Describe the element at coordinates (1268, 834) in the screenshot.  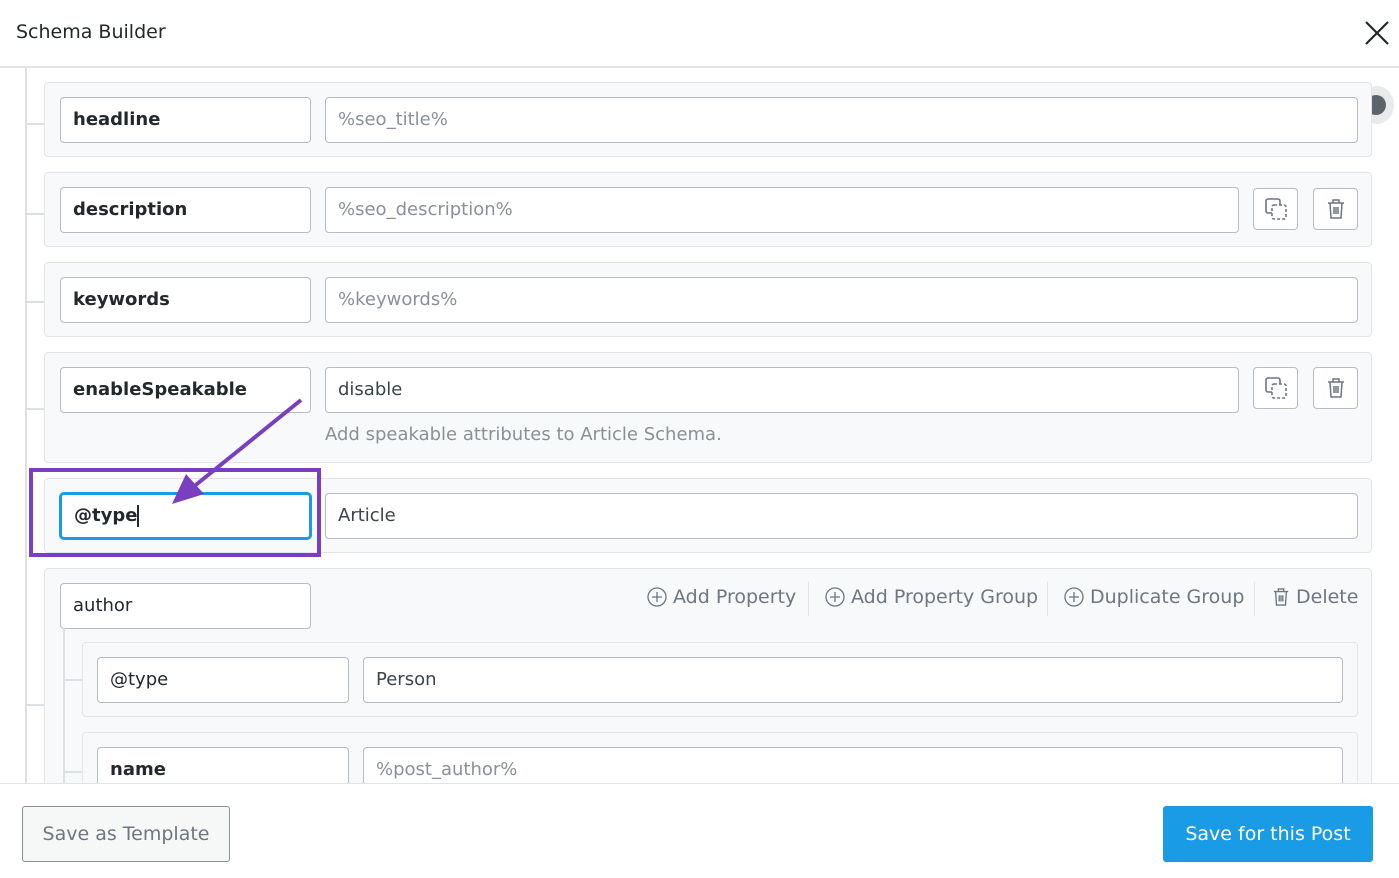
I see `save-for-this-post-button: Save for this Post` at that location.